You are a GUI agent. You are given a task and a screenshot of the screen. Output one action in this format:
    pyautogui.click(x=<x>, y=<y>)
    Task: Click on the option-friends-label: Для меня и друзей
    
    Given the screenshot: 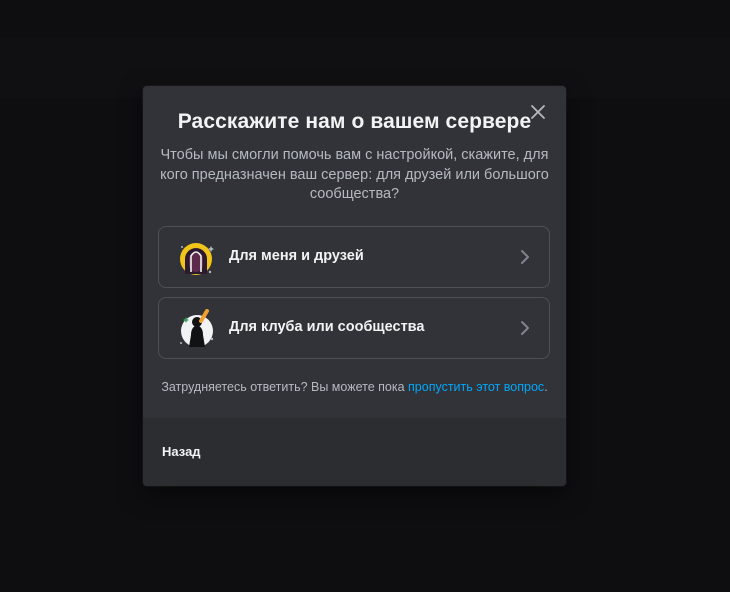 What is the action you would take?
    pyautogui.click(x=296, y=256)
    